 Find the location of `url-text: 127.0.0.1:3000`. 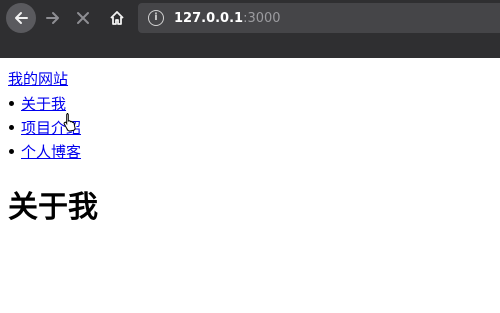

url-text: 127.0.0.1:3000 is located at coordinates (227, 18).